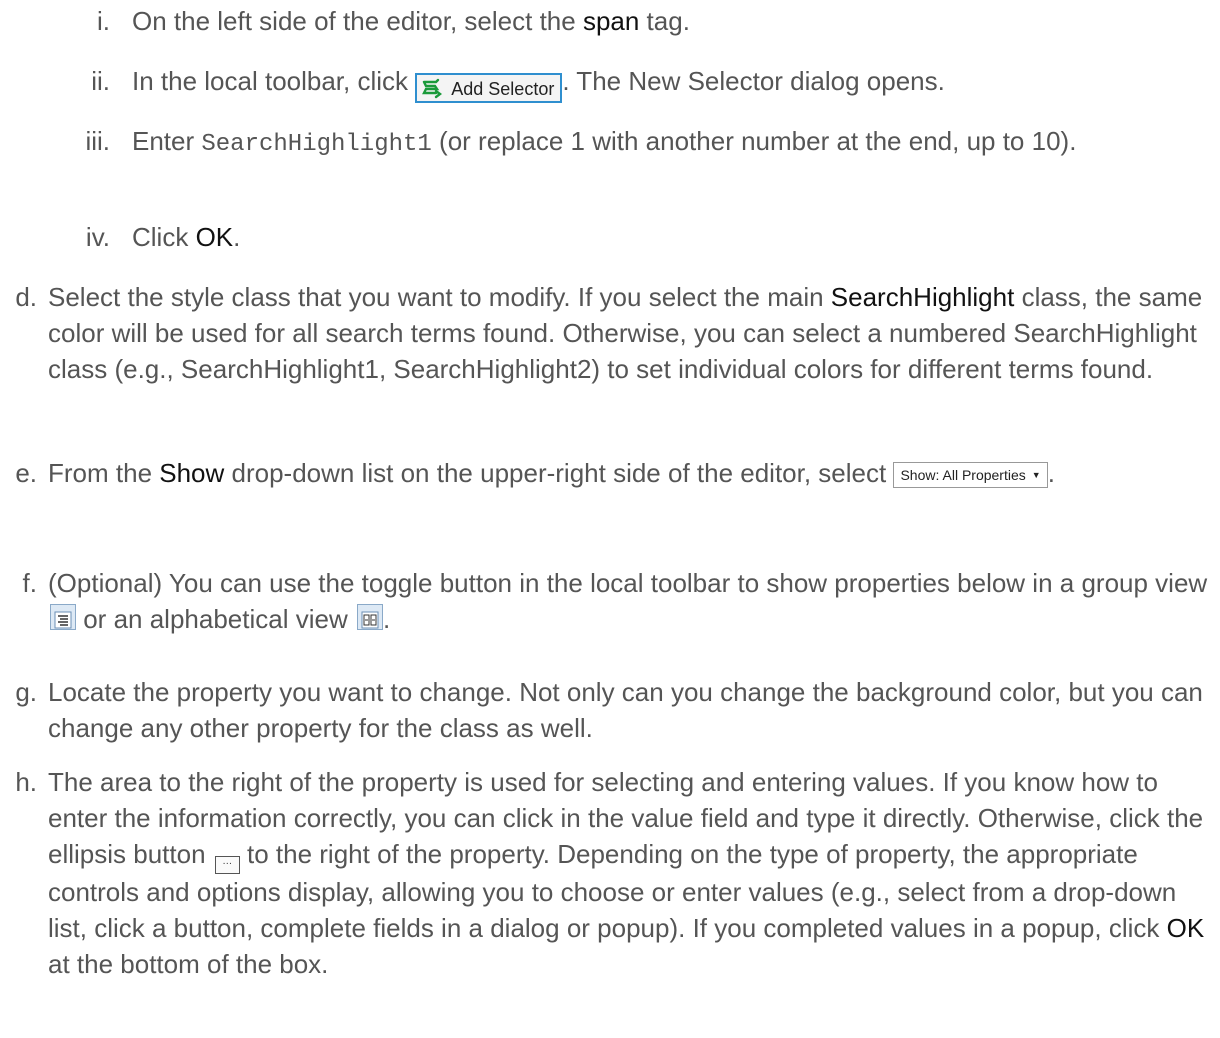 This screenshot has width=1220, height=1038. Describe the element at coordinates (667, 237) in the screenshot. I see `step-text: Click OK.` at that location.